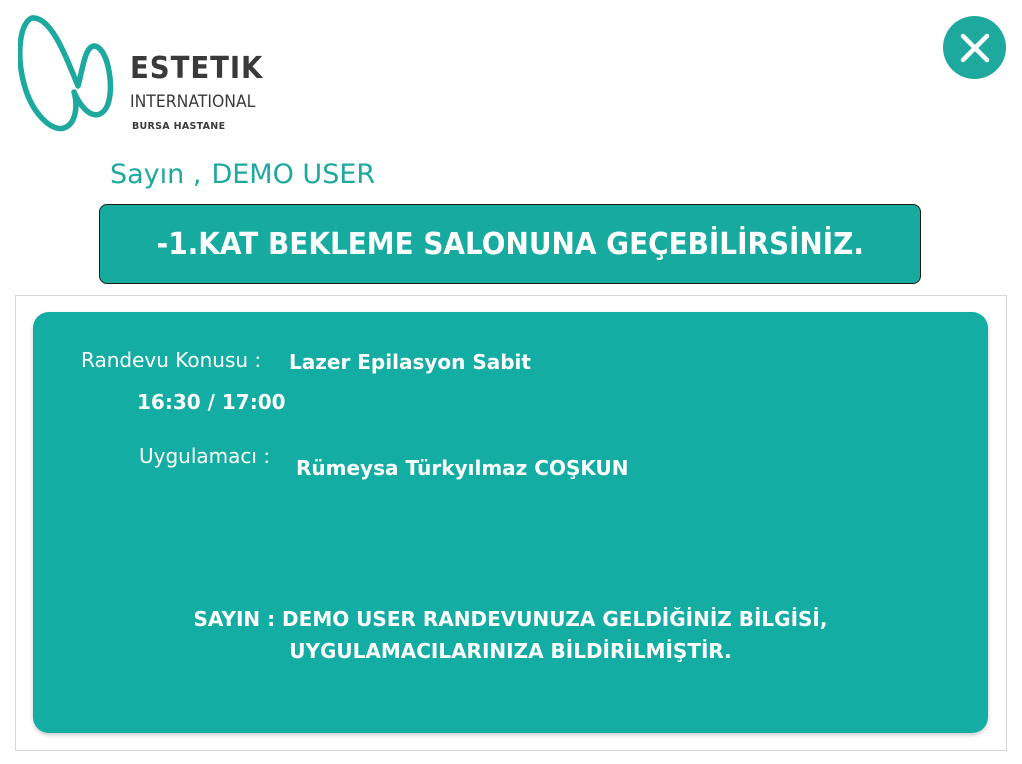 The image size is (1022, 764). I want to click on practitioner-value: Rümeysa Türkyılmaz COŞKUN, so click(462, 468).